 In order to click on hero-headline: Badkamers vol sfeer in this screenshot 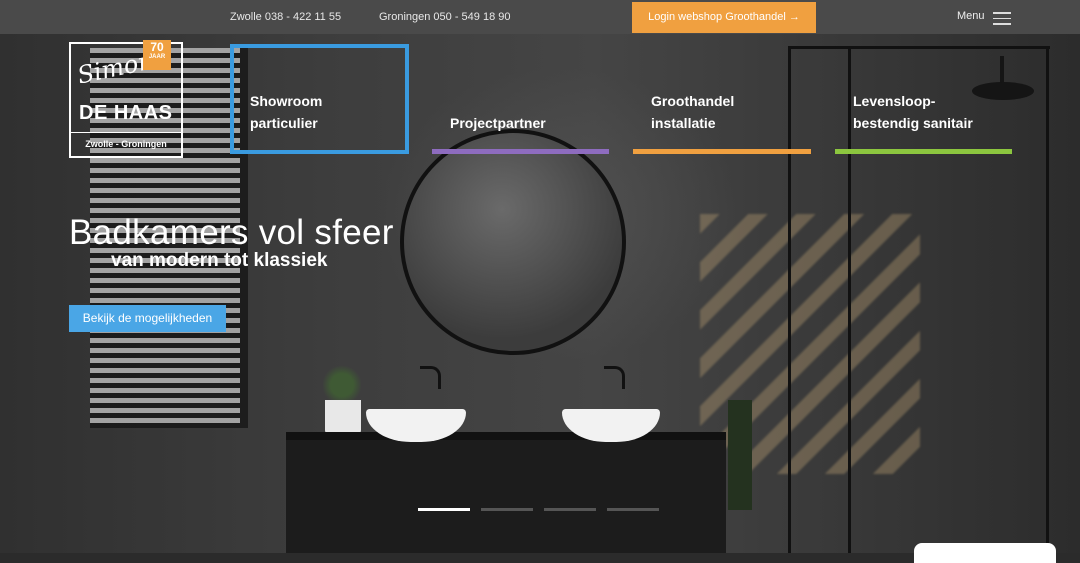, I will do `click(231, 232)`.